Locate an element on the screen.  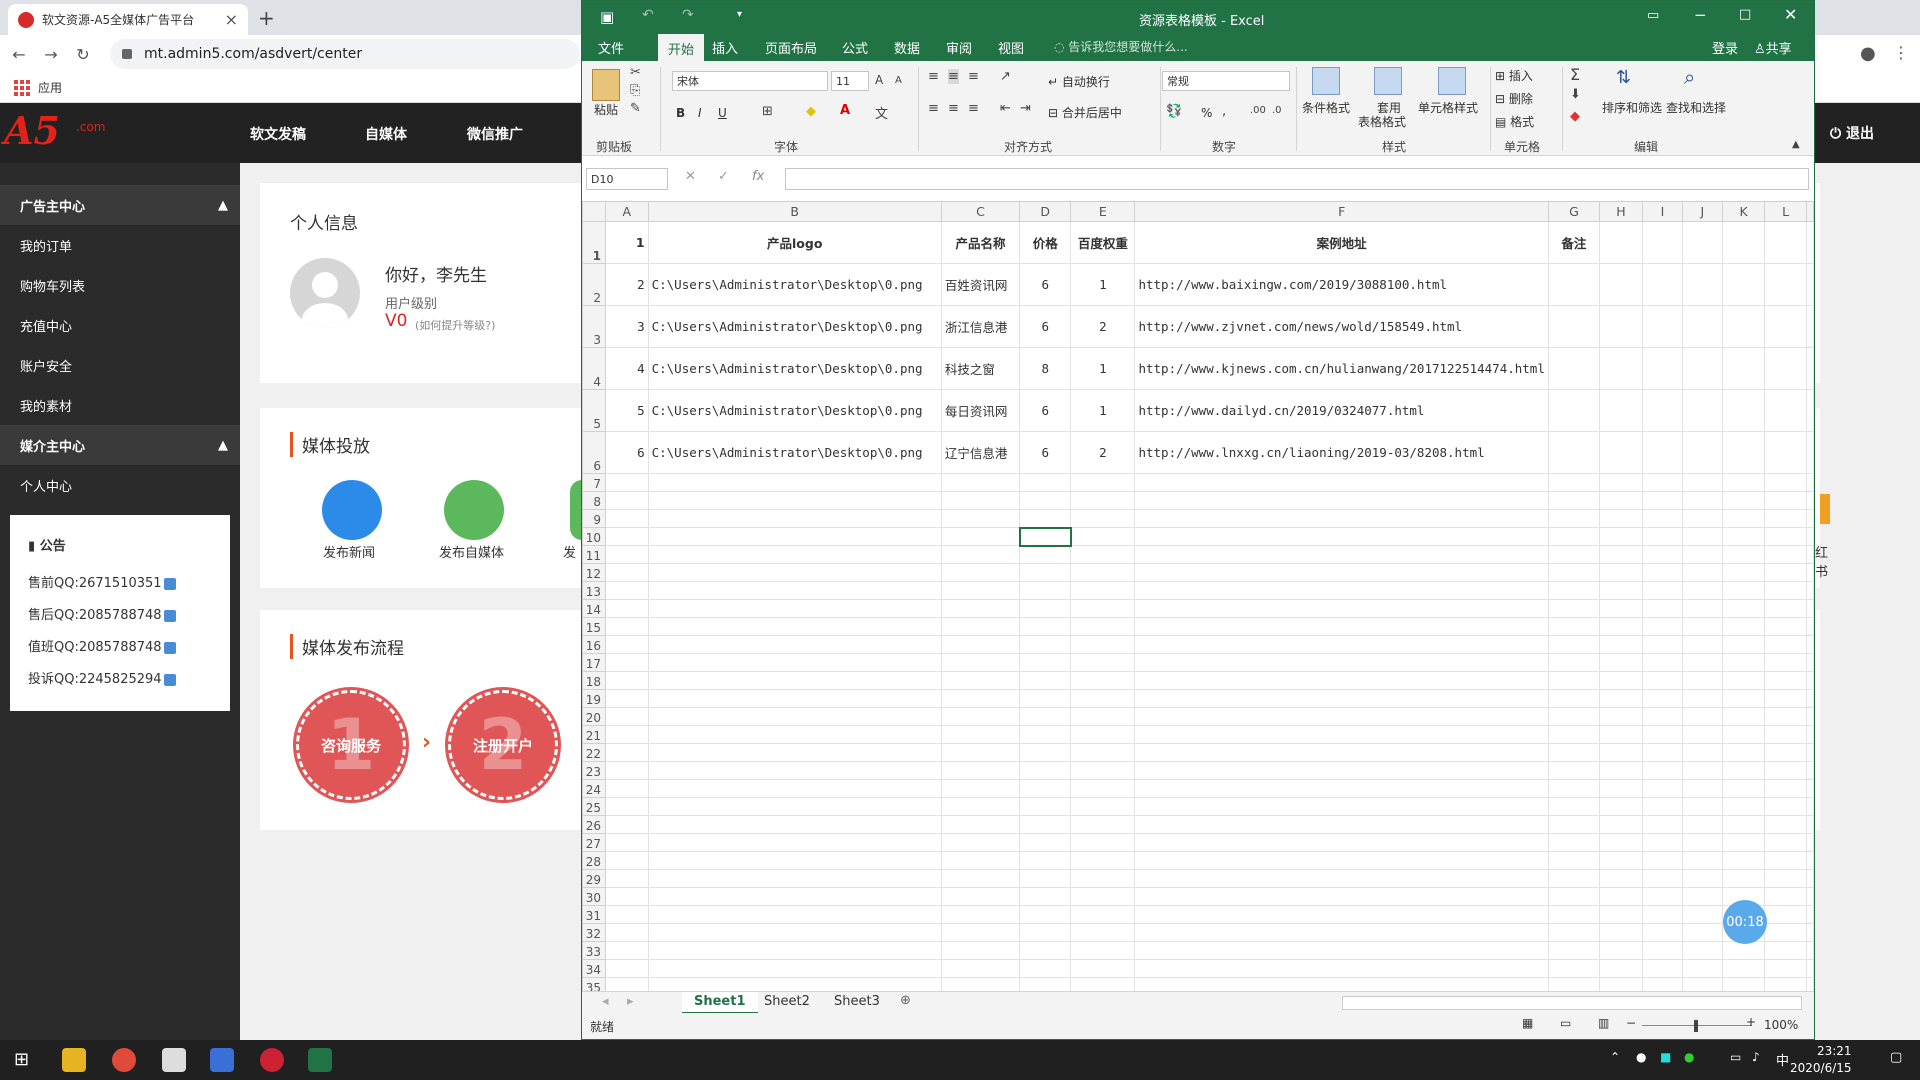
undo-icon: ↶ is located at coordinates (648, 15).